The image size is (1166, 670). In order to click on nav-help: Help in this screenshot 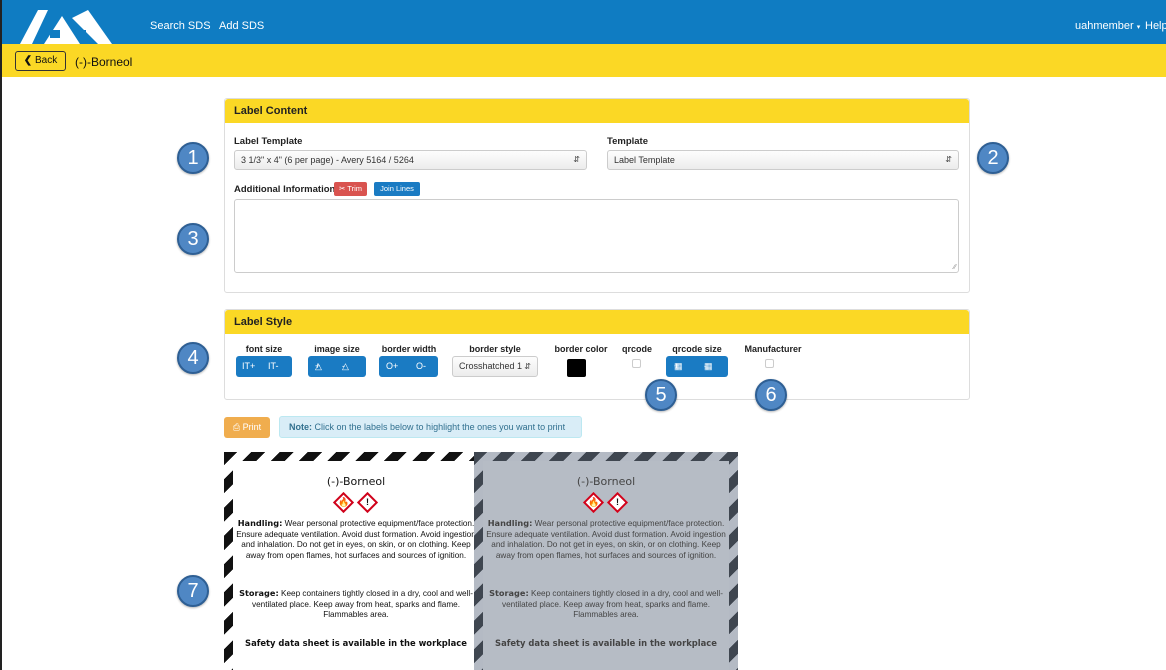, I will do `click(1155, 26)`.